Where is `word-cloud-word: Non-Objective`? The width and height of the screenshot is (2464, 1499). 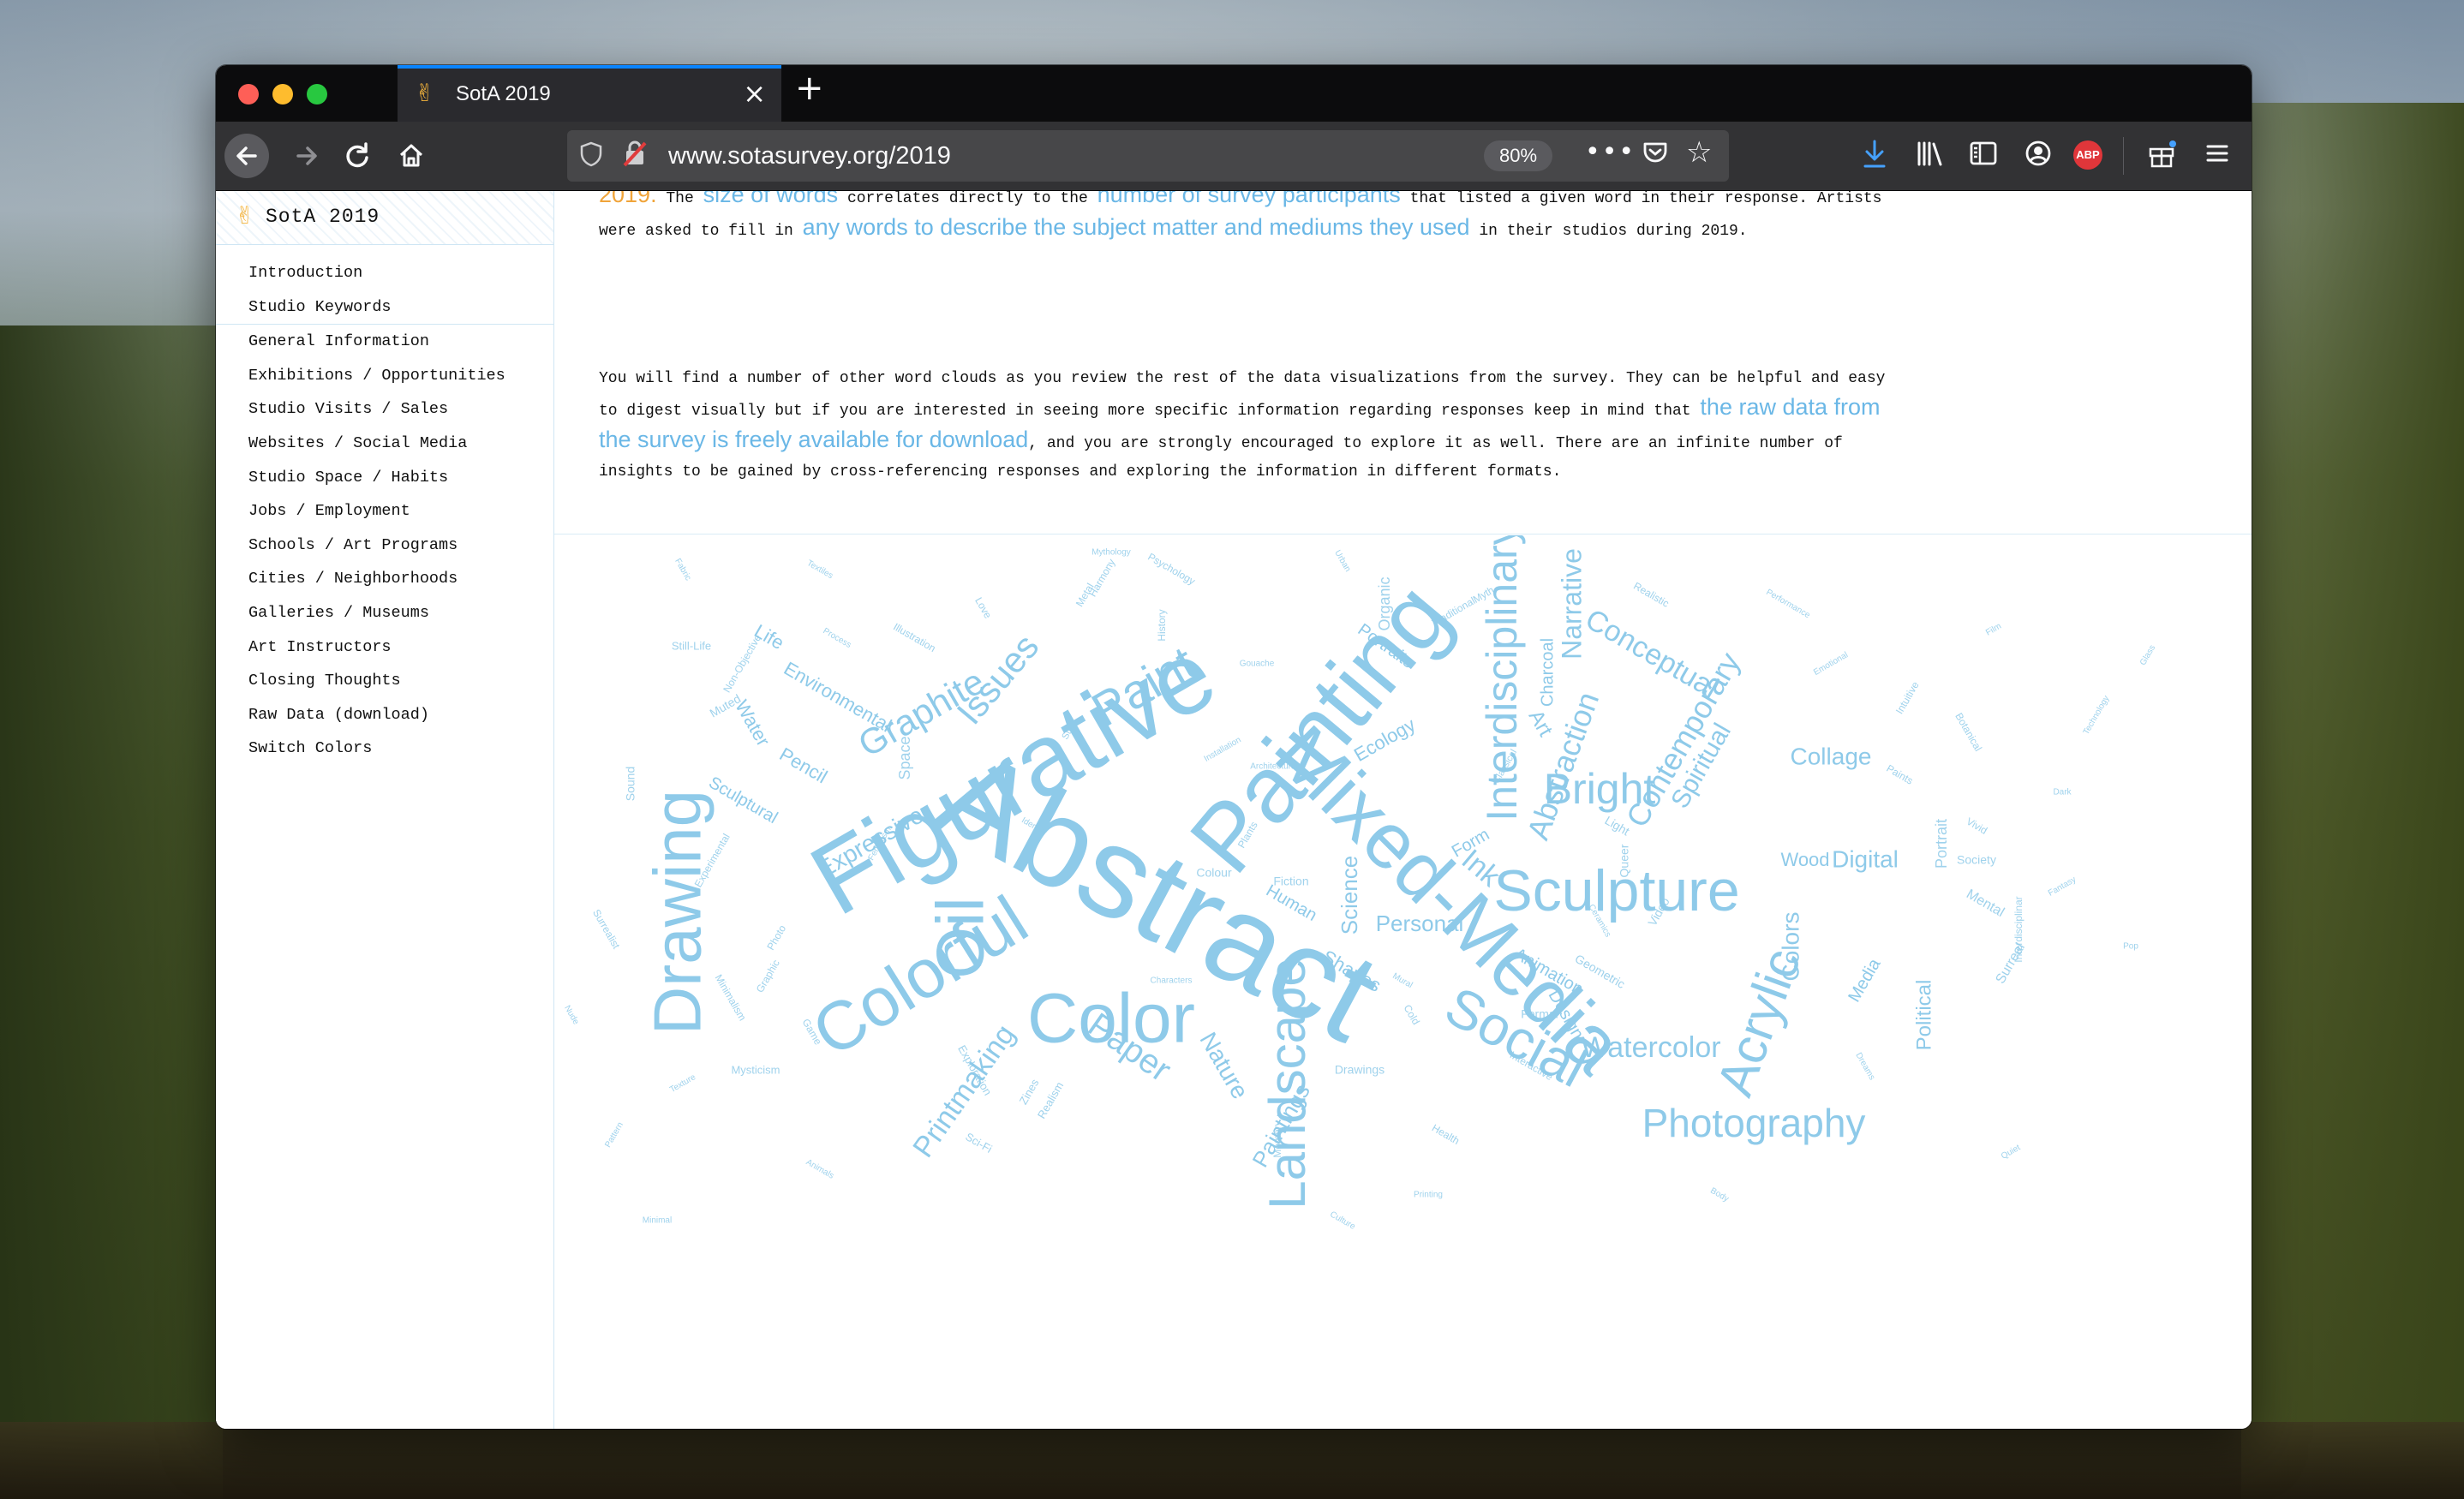 word-cloud-word: Non-Objective is located at coordinates (742, 663).